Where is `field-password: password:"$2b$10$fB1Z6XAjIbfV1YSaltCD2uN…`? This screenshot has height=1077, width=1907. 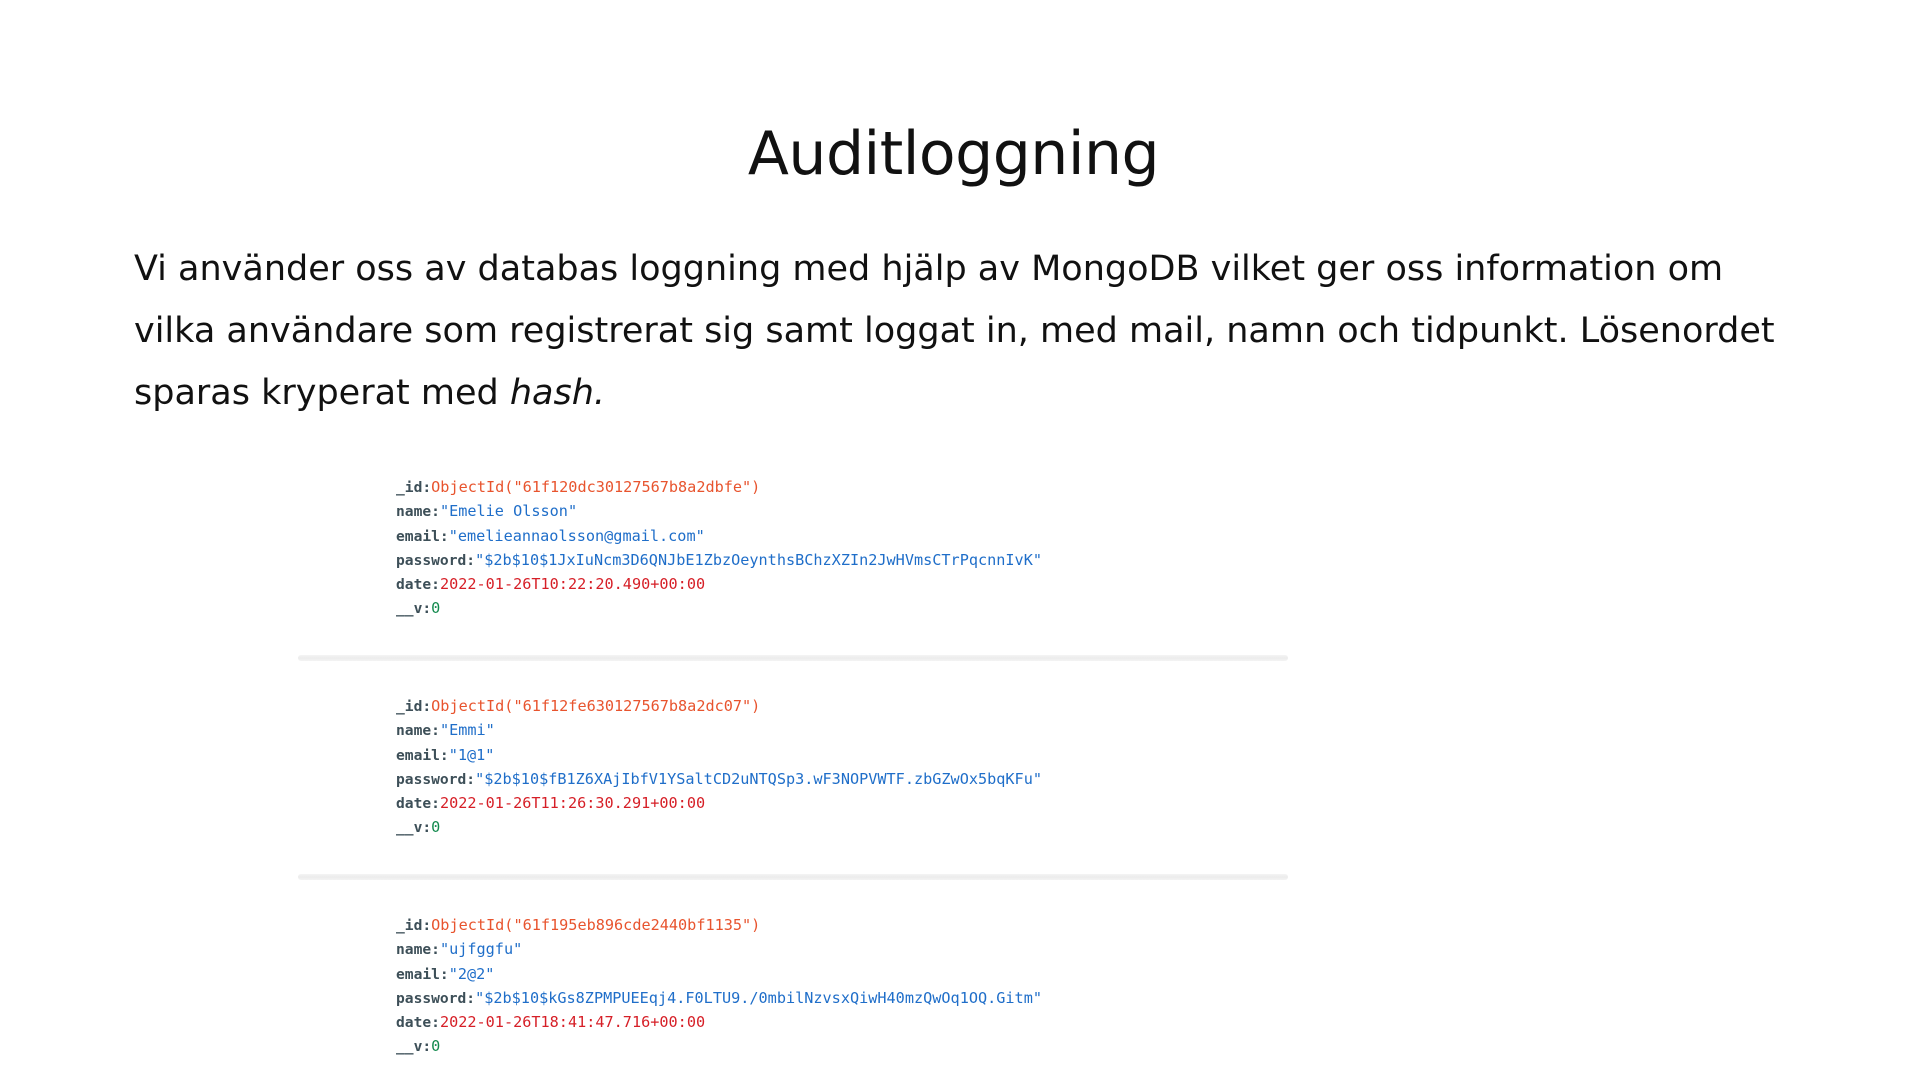 field-password: password:"$2b$10$fB1Z6XAjIbfV1YSaltCD2uN… is located at coordinates (836, 779).